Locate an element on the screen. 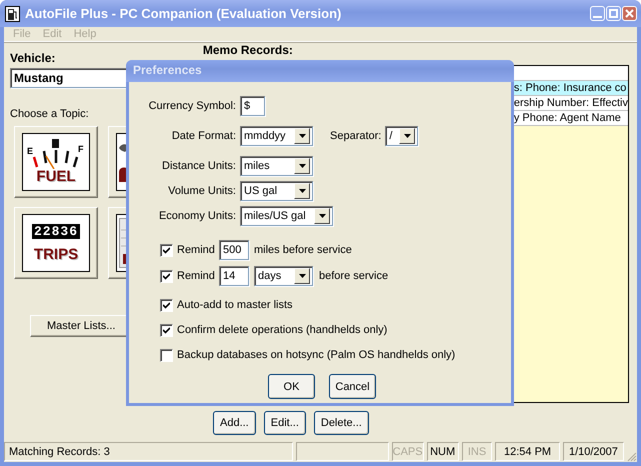  input-field: 500 is located at coordinates (234, 250).